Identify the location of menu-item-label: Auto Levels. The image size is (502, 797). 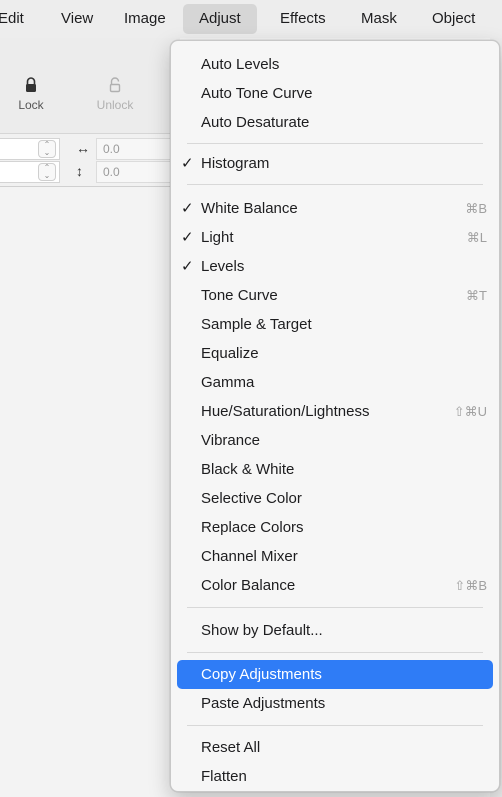
(240, 64).